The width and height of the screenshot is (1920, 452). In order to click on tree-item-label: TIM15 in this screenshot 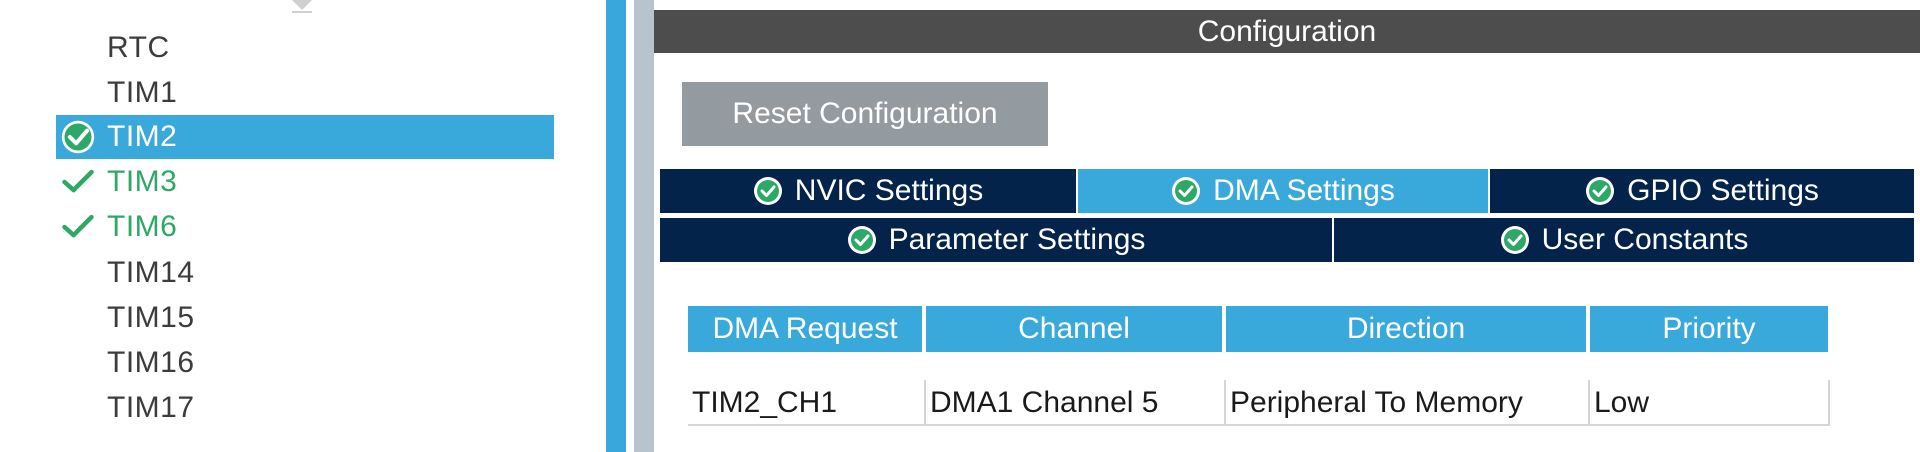, I will do `click(151, 317)`.